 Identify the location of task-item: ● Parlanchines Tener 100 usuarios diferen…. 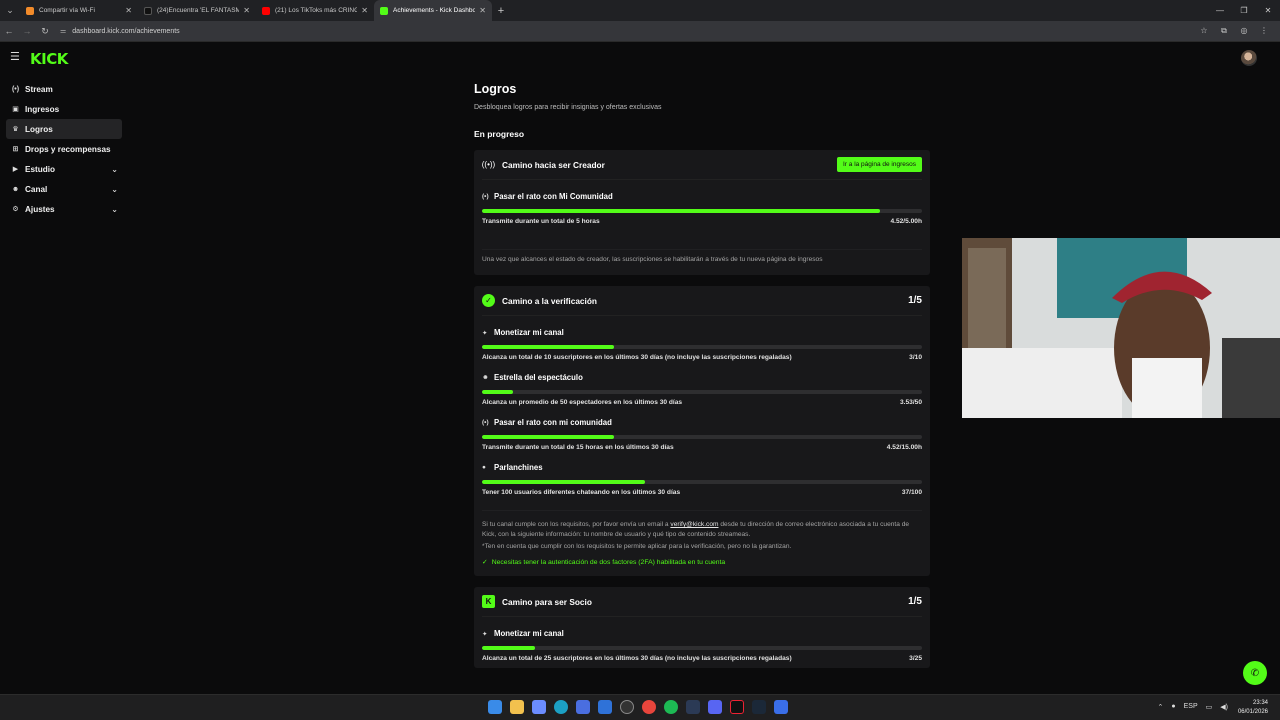
(702, 479).